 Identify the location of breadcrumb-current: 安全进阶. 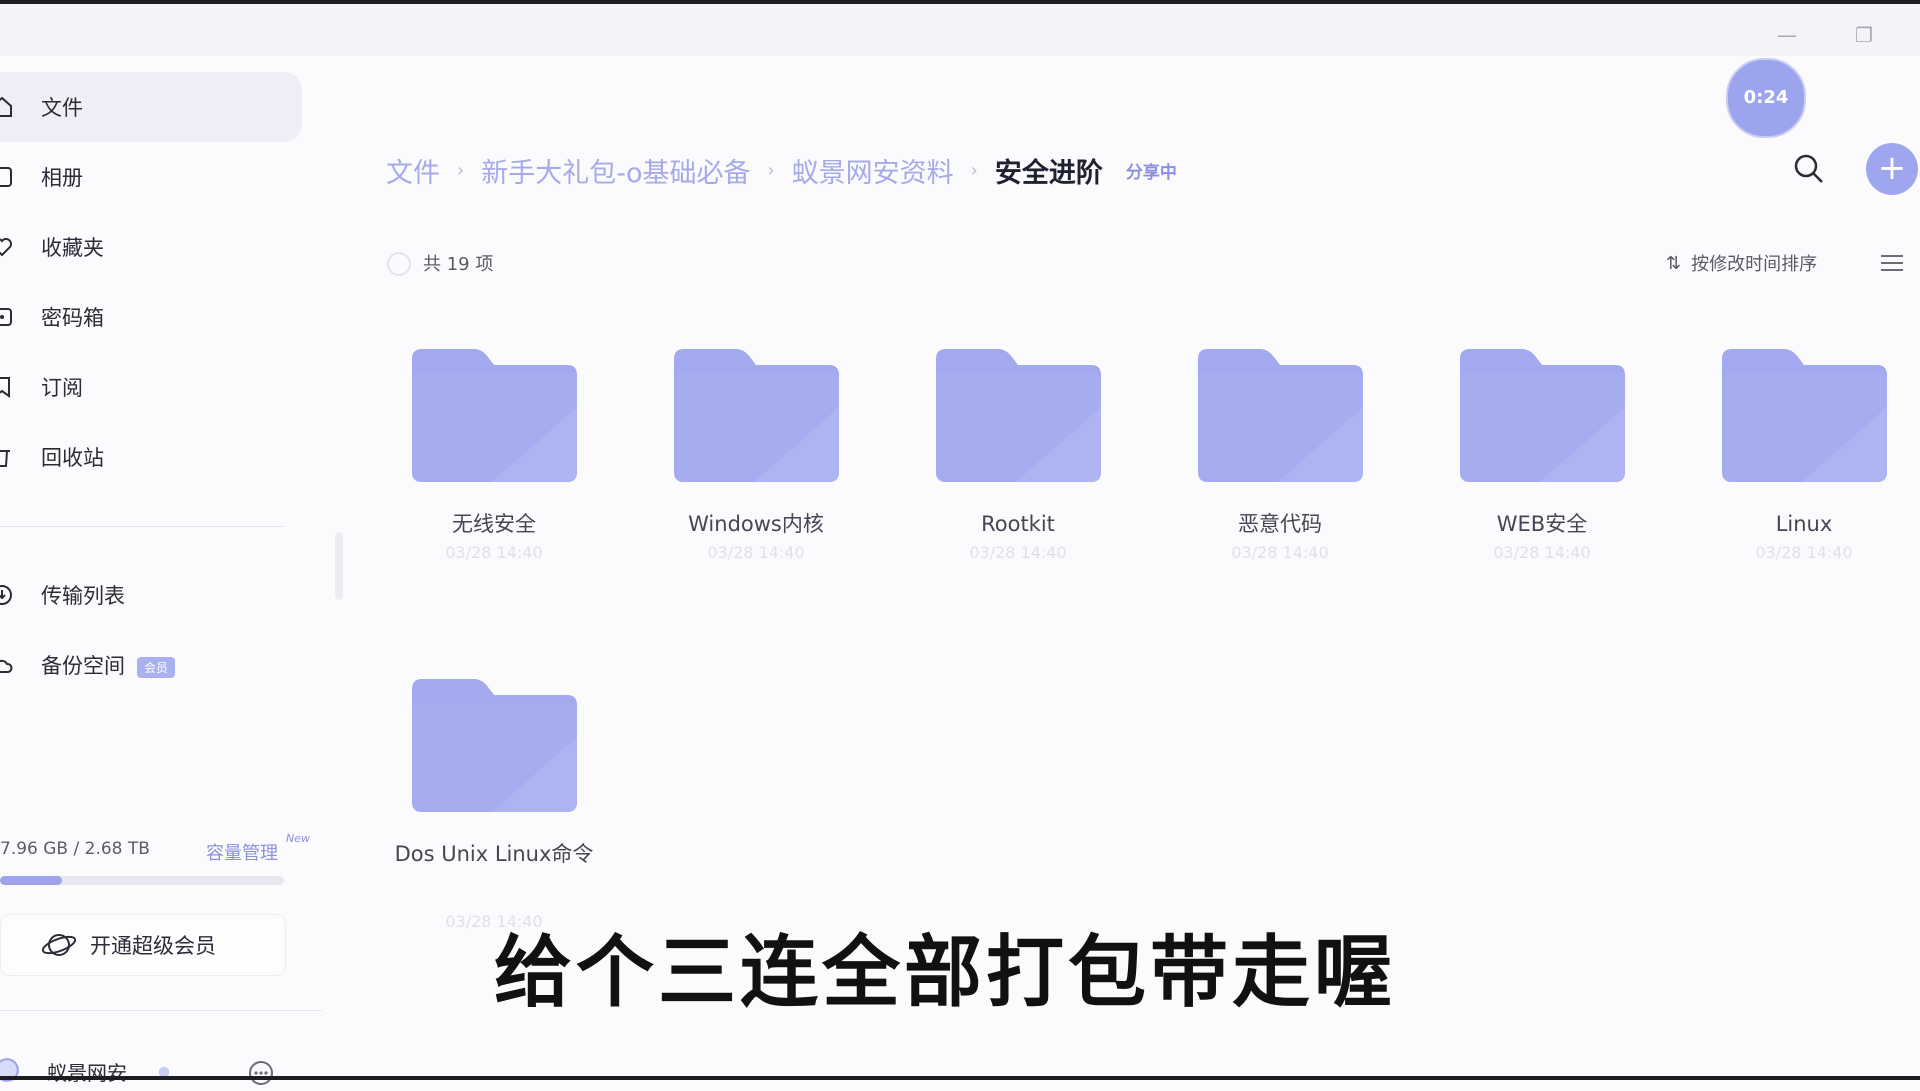
(1048, 173).